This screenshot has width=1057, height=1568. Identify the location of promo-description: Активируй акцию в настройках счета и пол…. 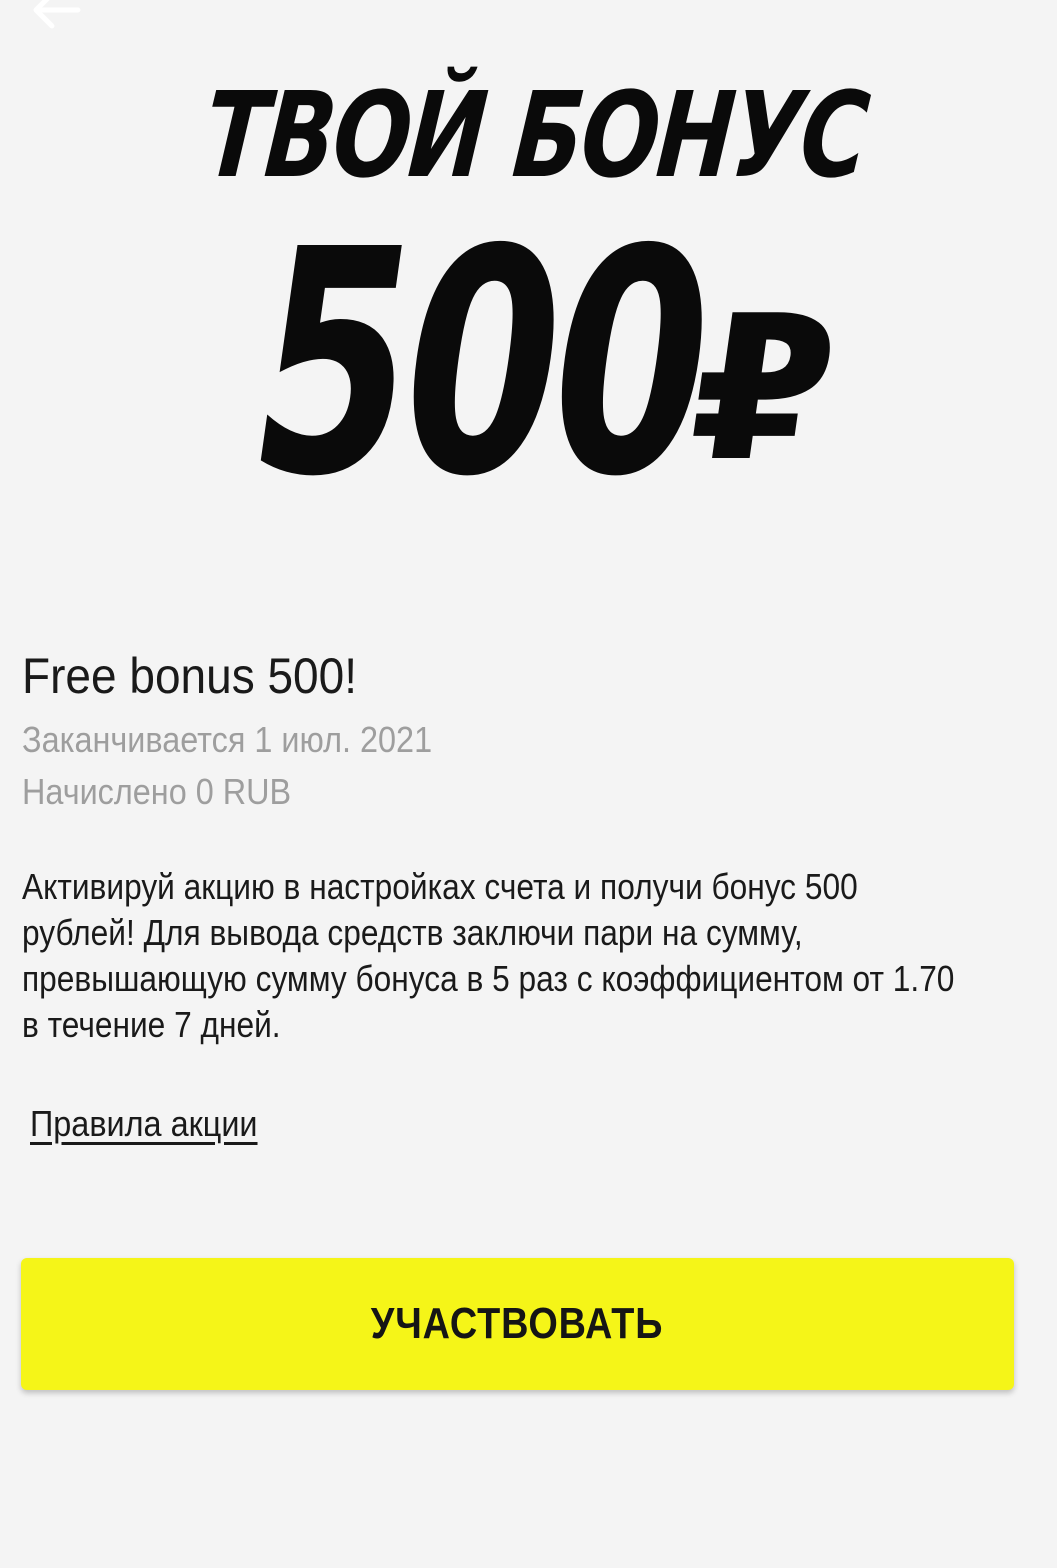
(488, 955).